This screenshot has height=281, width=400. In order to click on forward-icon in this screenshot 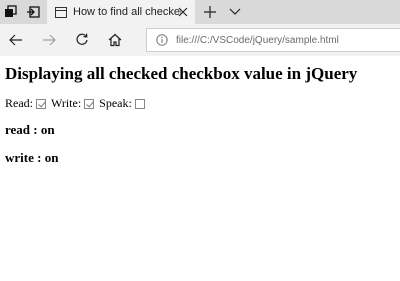, I will do `click(49, 40)`.